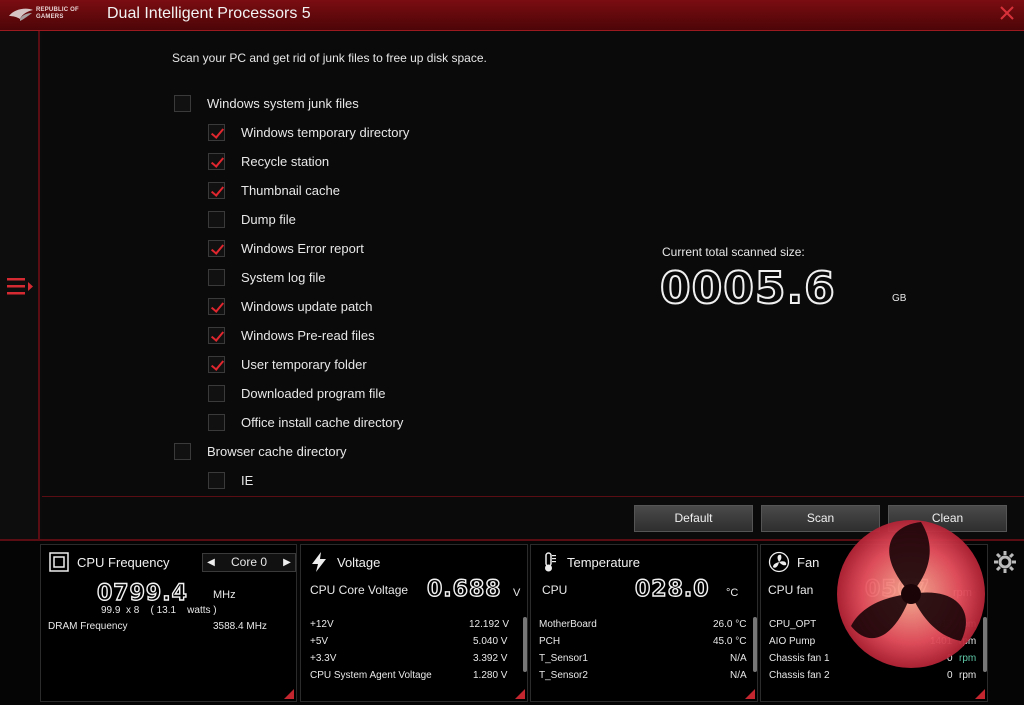  Describe the element at coordinates (603, 562) in the screenshot. I see `panel-title: Temperature` at that location.